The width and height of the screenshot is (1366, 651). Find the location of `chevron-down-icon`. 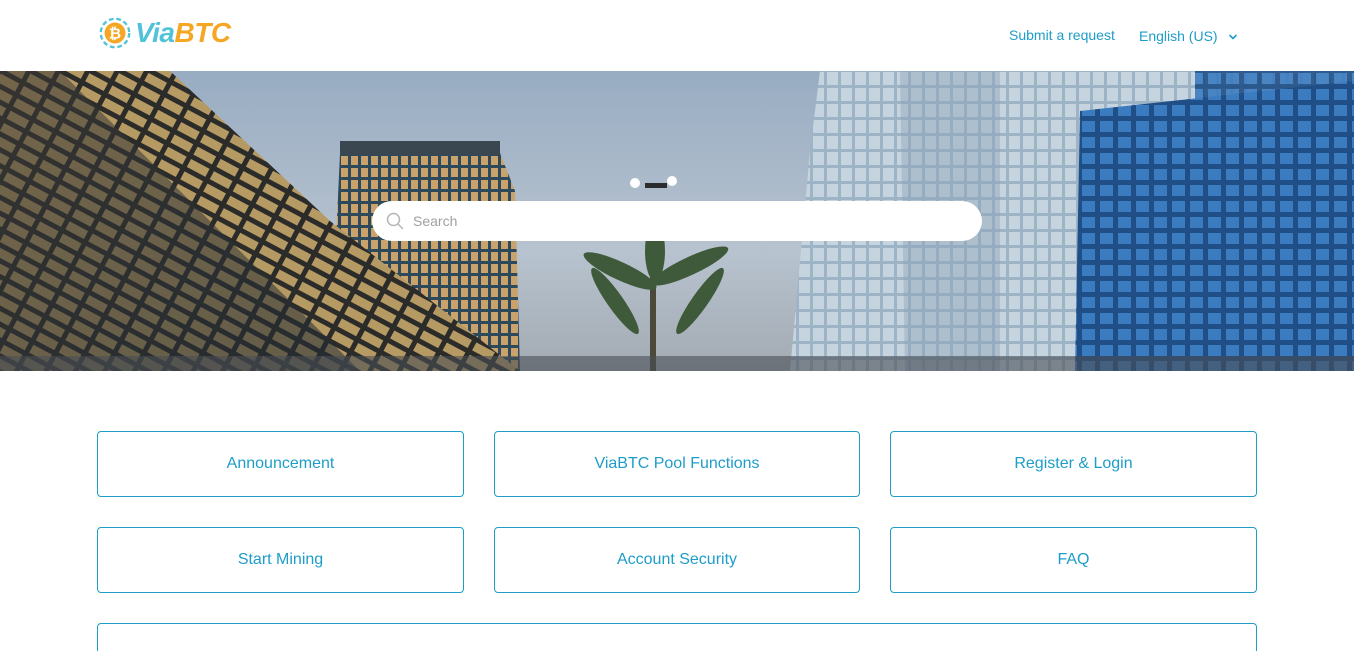

chevron-down-icon is located at coordinates (1232, 37).